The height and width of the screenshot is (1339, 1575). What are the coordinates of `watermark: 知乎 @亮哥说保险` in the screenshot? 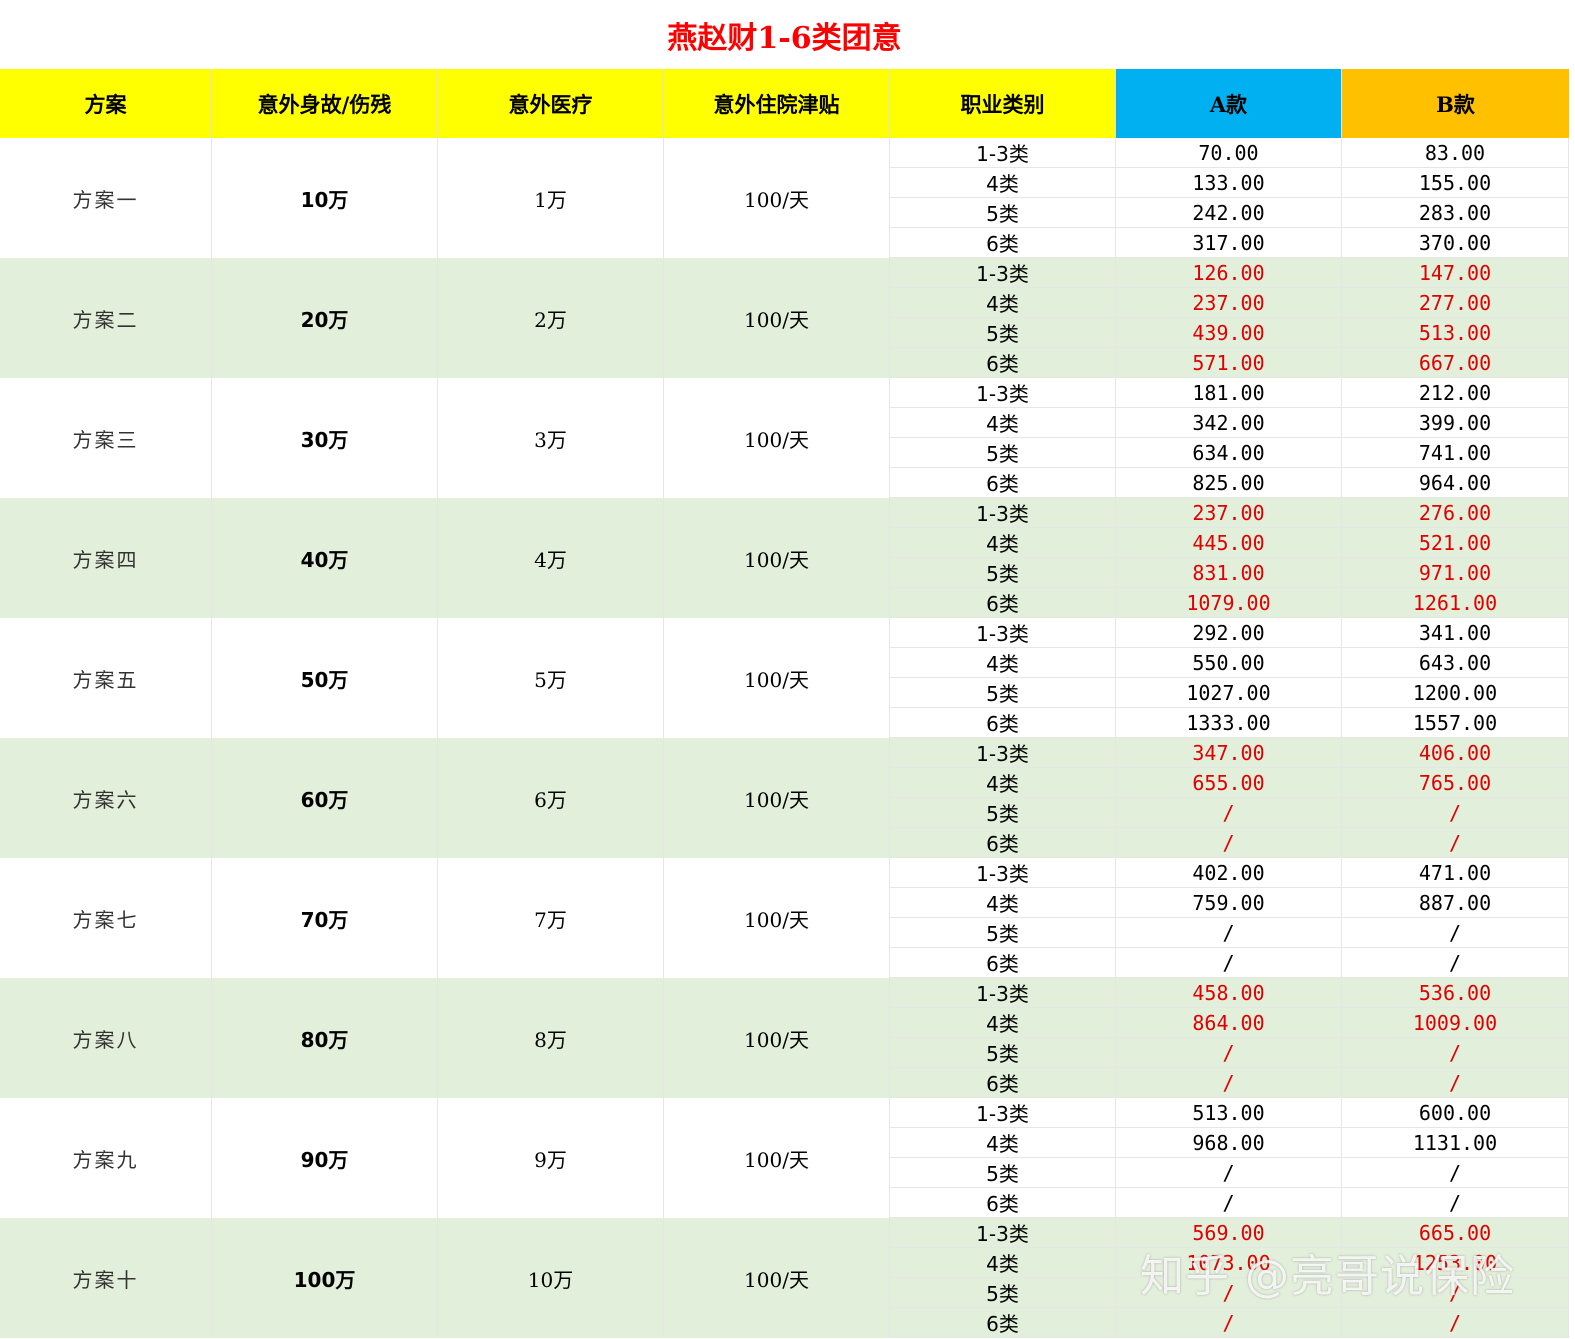 It's located at (1327, 1276).